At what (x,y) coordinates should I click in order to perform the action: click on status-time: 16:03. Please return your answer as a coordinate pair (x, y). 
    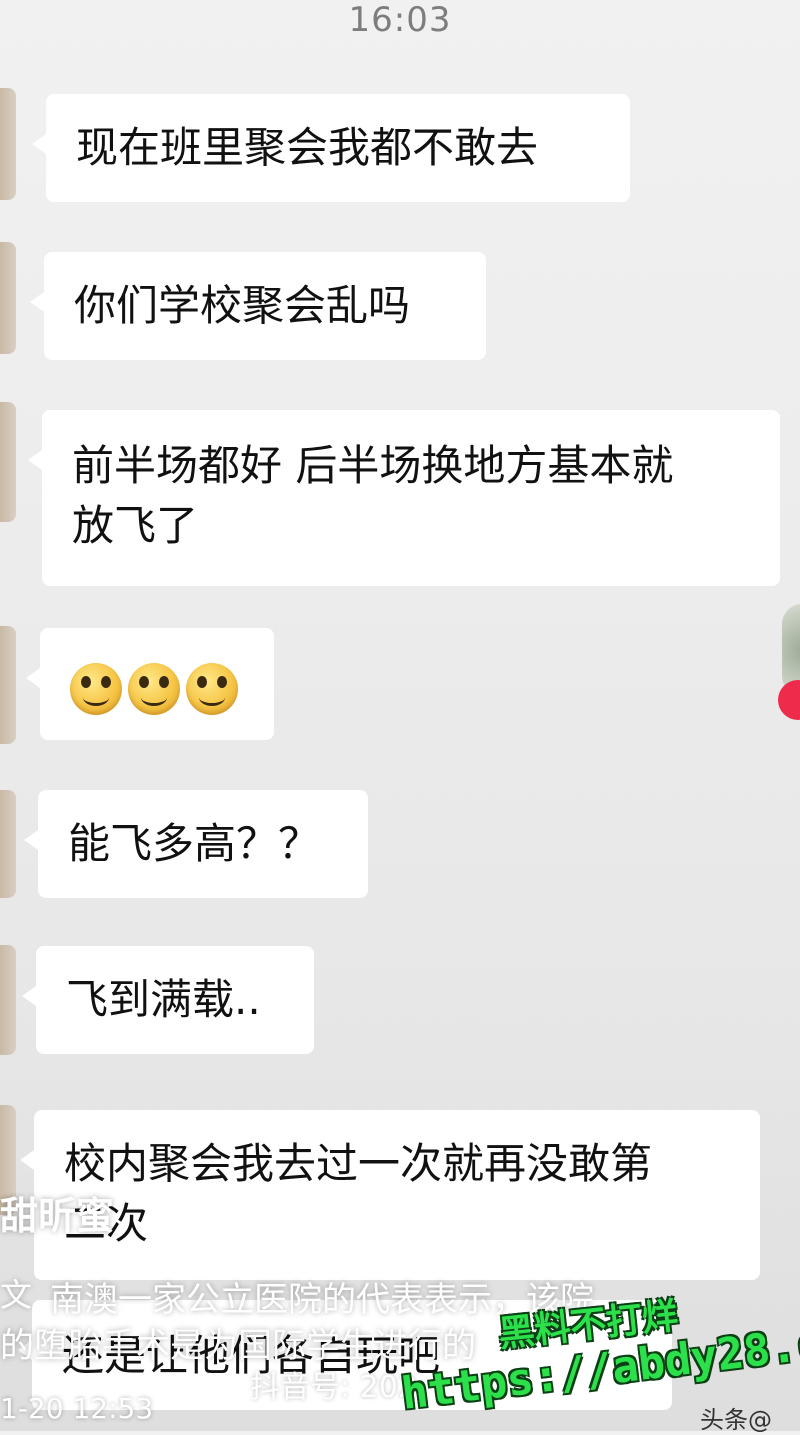
    Looking at the image, I should click on (400, 20).